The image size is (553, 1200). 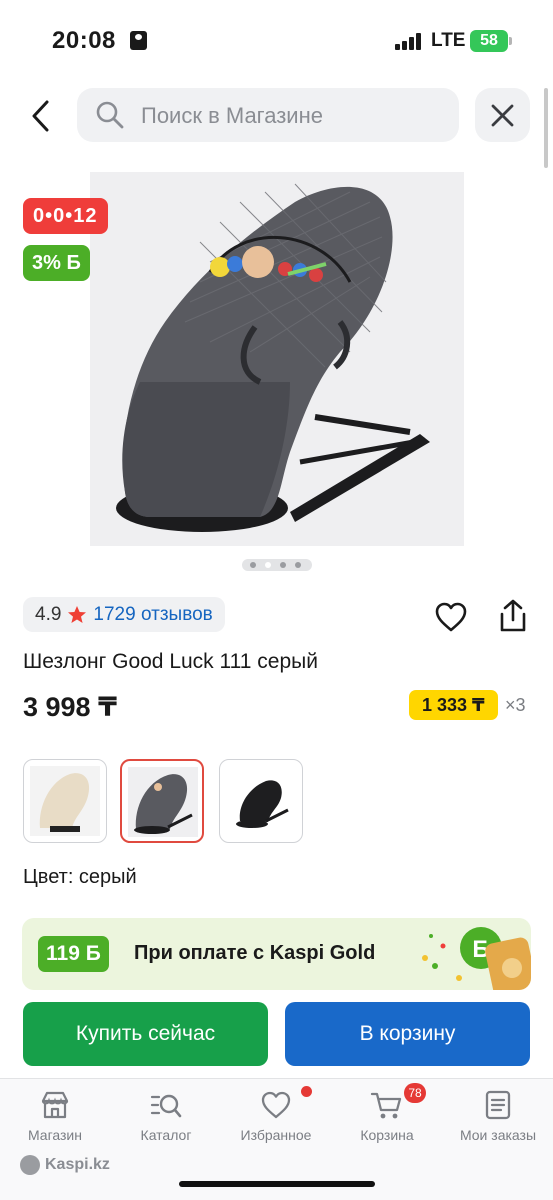 I want to click on battery-icon: 58, so click(x=491, y=41).